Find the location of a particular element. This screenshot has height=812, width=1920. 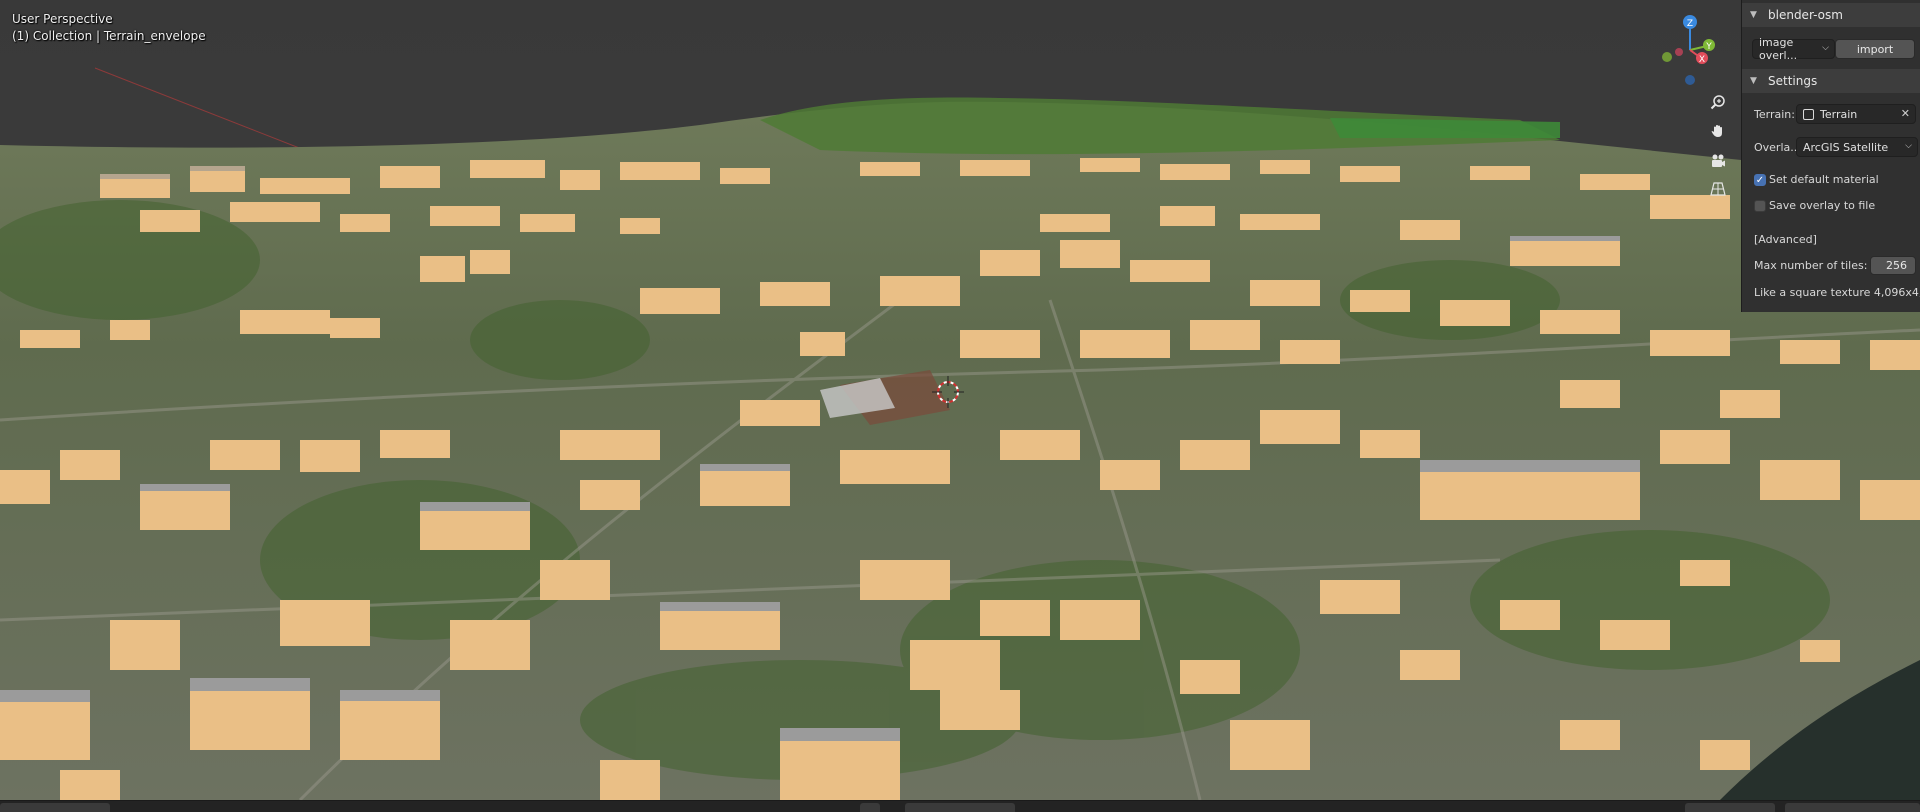

pan-button is located at coordinates (1718, 131).